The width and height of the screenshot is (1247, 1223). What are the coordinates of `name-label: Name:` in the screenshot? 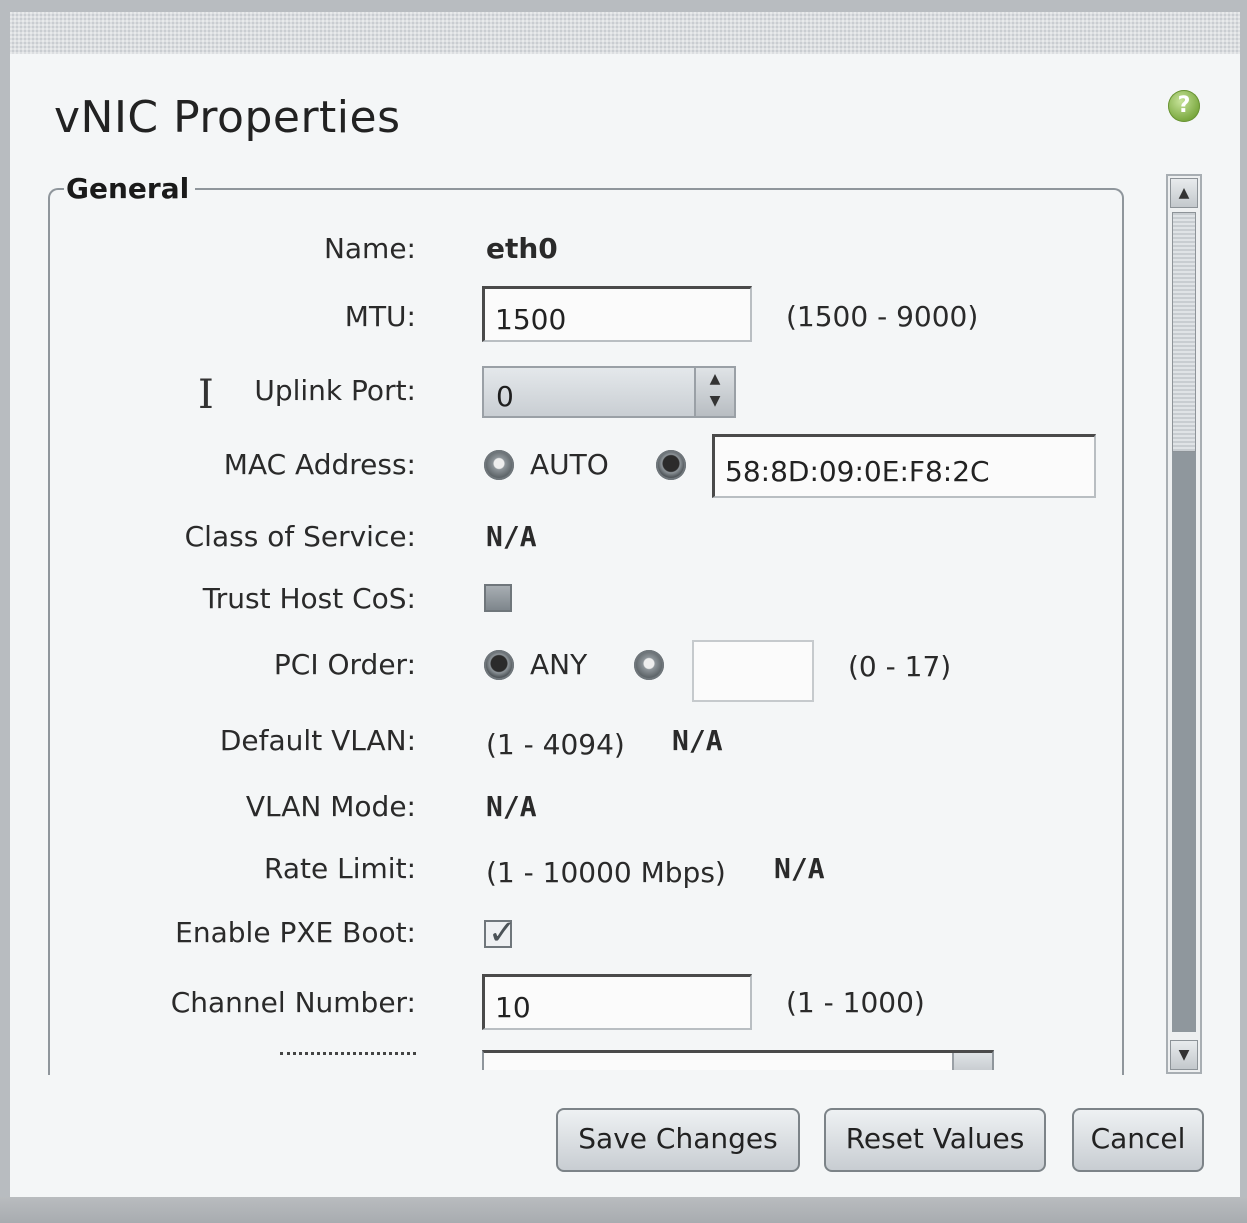 It's located at (369, 248).